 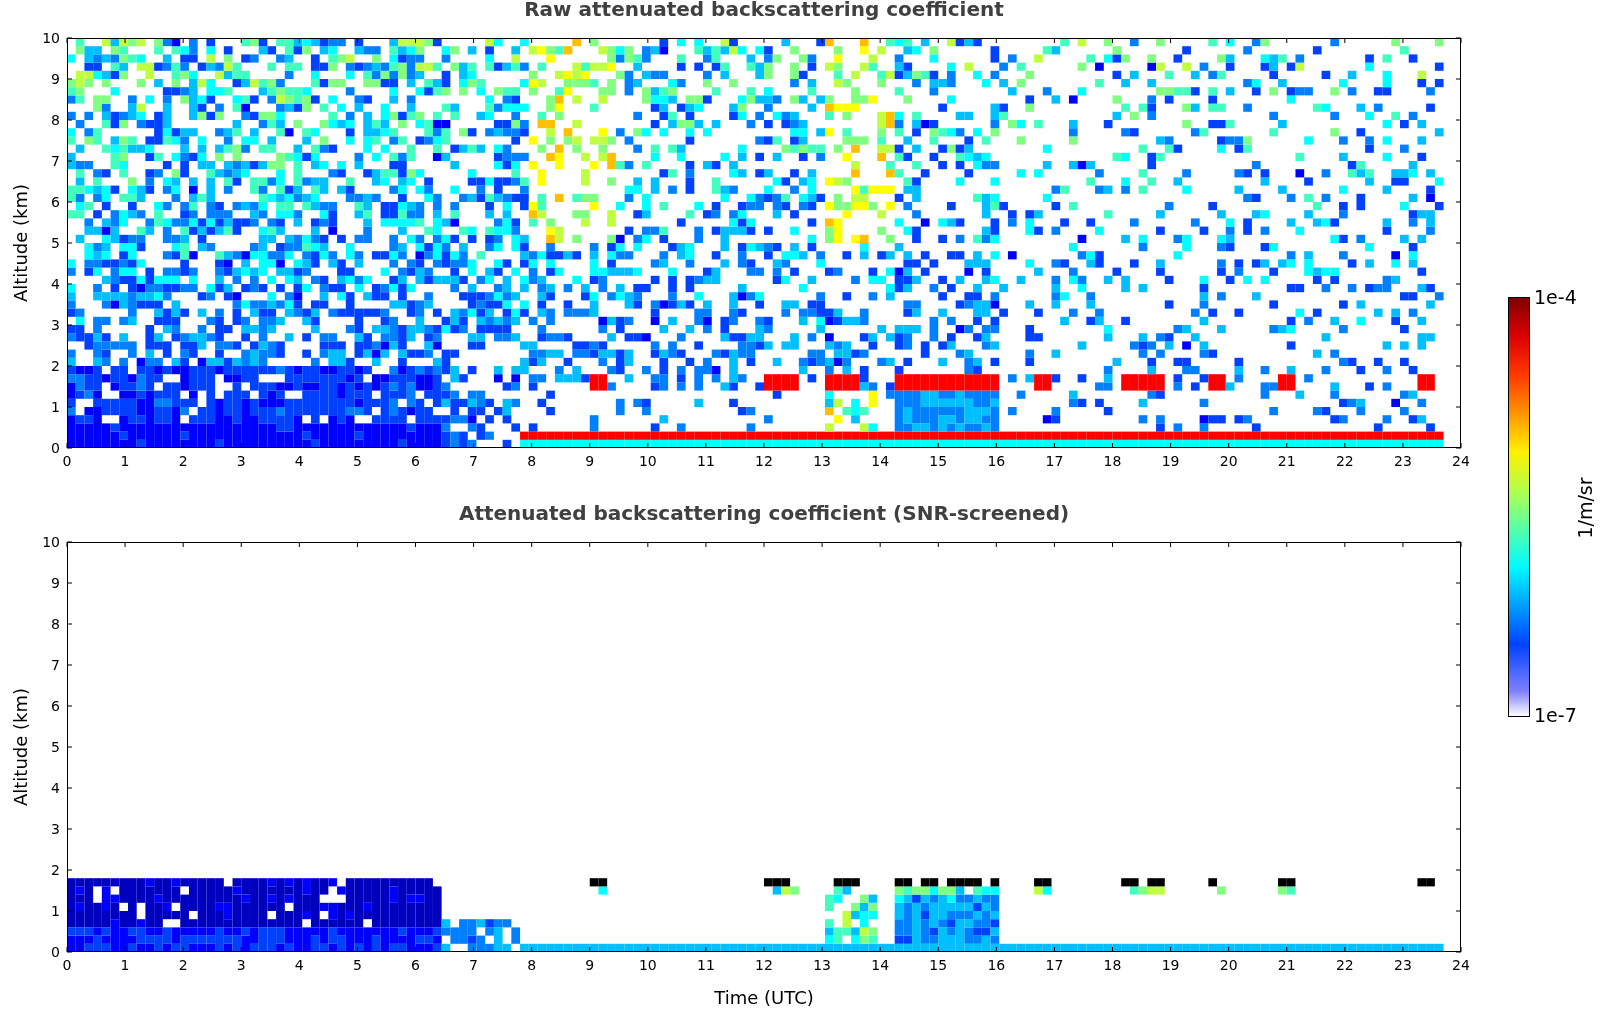 What do you see at coordinates (1555, 715) in the screenshot?
I see `colorbar-label: 1e-7` at bounding box center [1555, 715].